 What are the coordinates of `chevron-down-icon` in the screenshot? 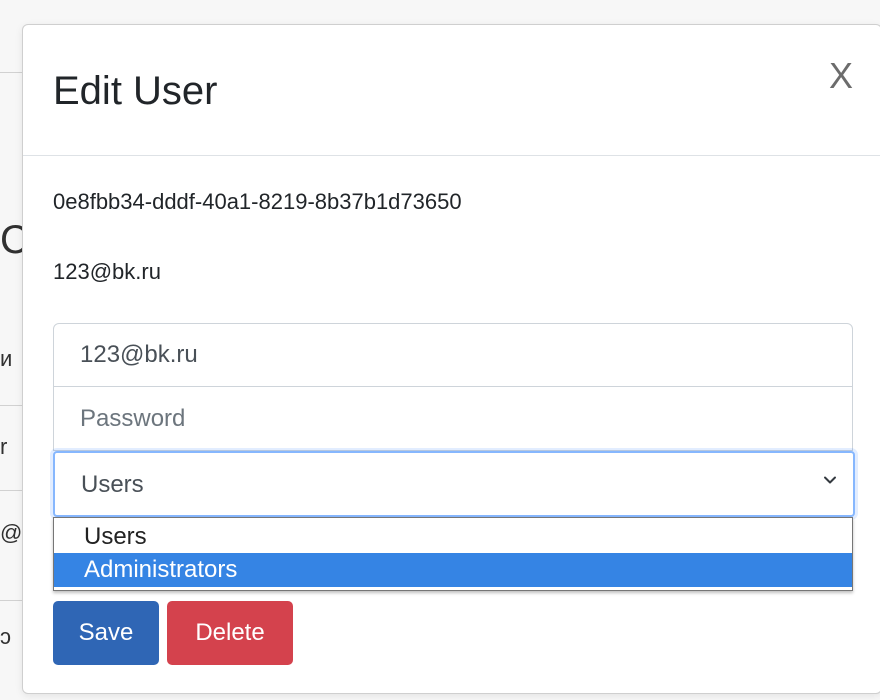 It's located at (830, 480).